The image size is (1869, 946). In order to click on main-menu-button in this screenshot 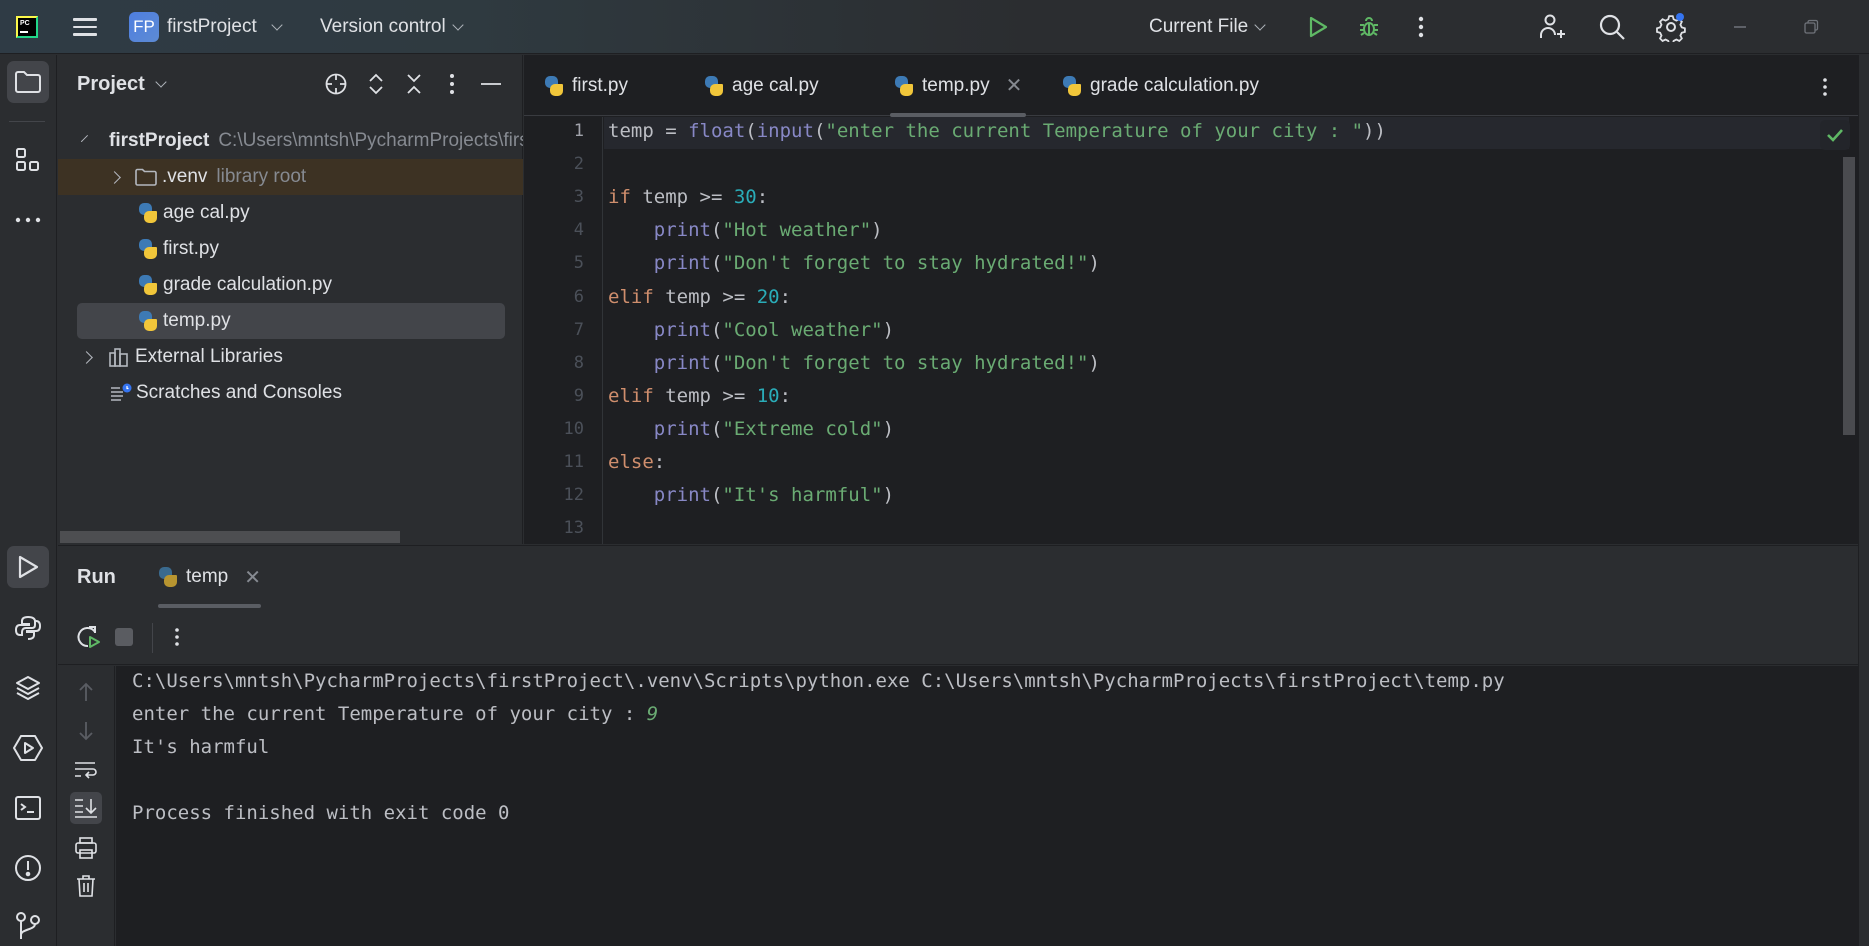, I will do `click(85, 27)`.